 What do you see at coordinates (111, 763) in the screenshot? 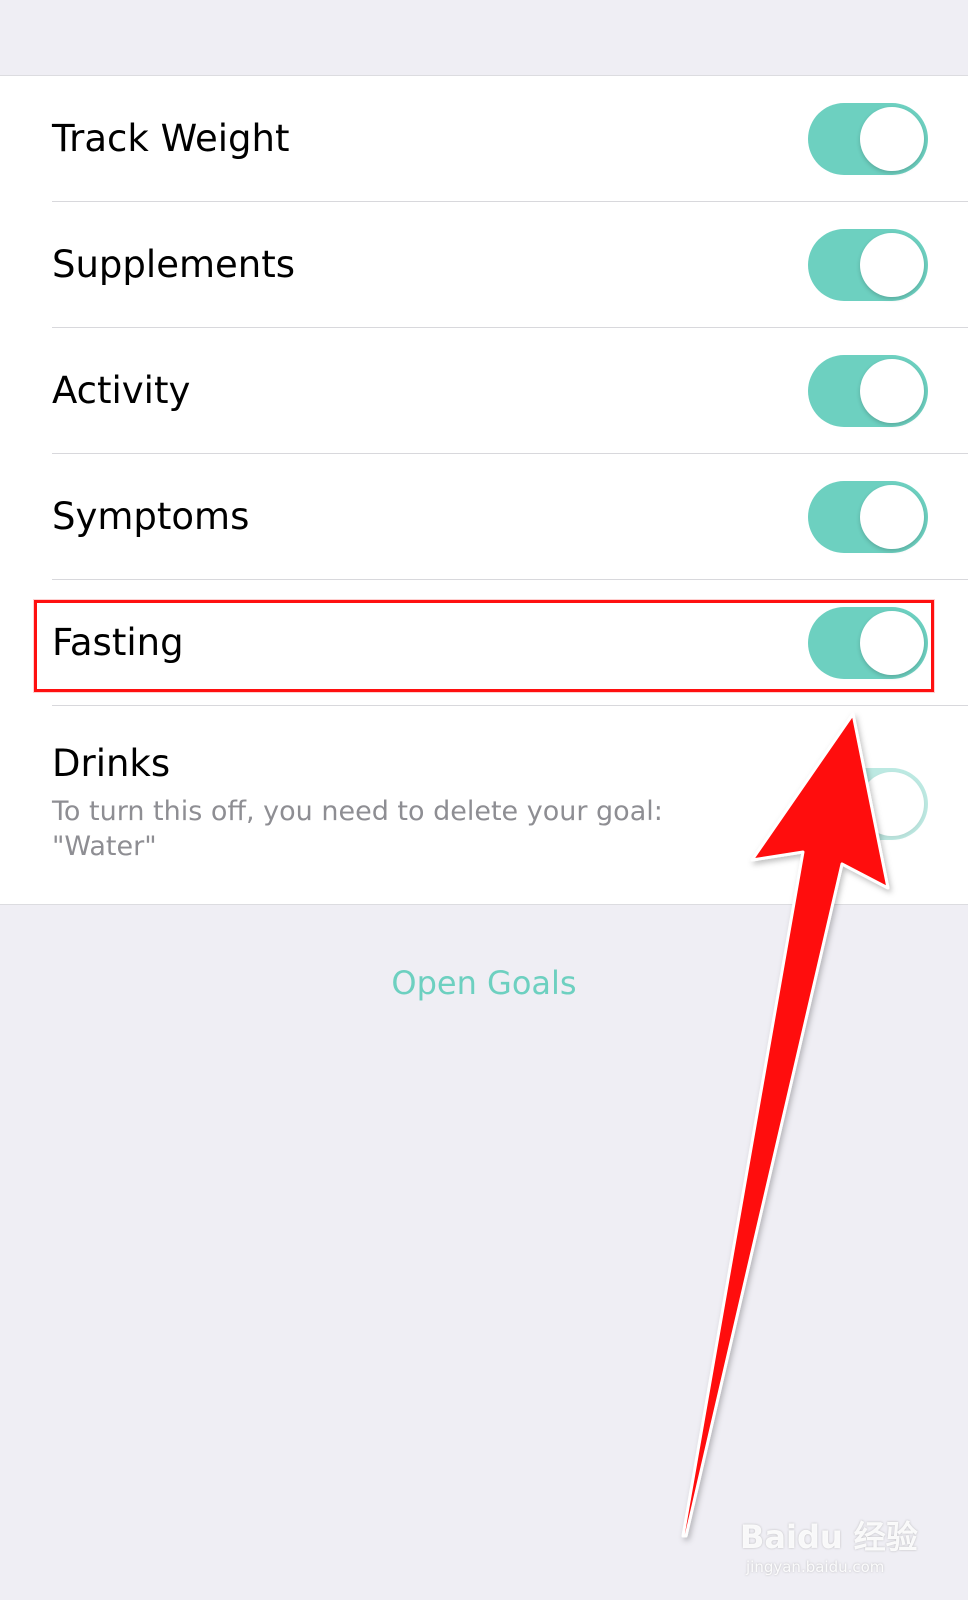
I see `drinks-label: Drinks` at bounding box center [111, 763].